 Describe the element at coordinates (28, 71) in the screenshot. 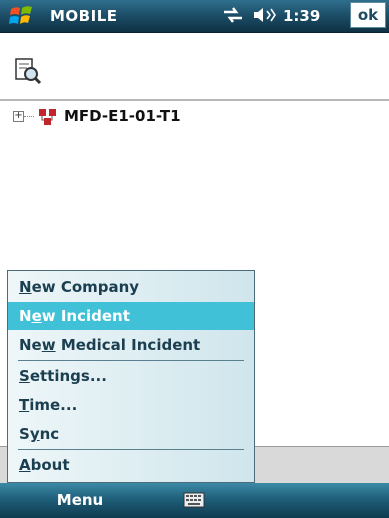

I see `find-icon` at that location.